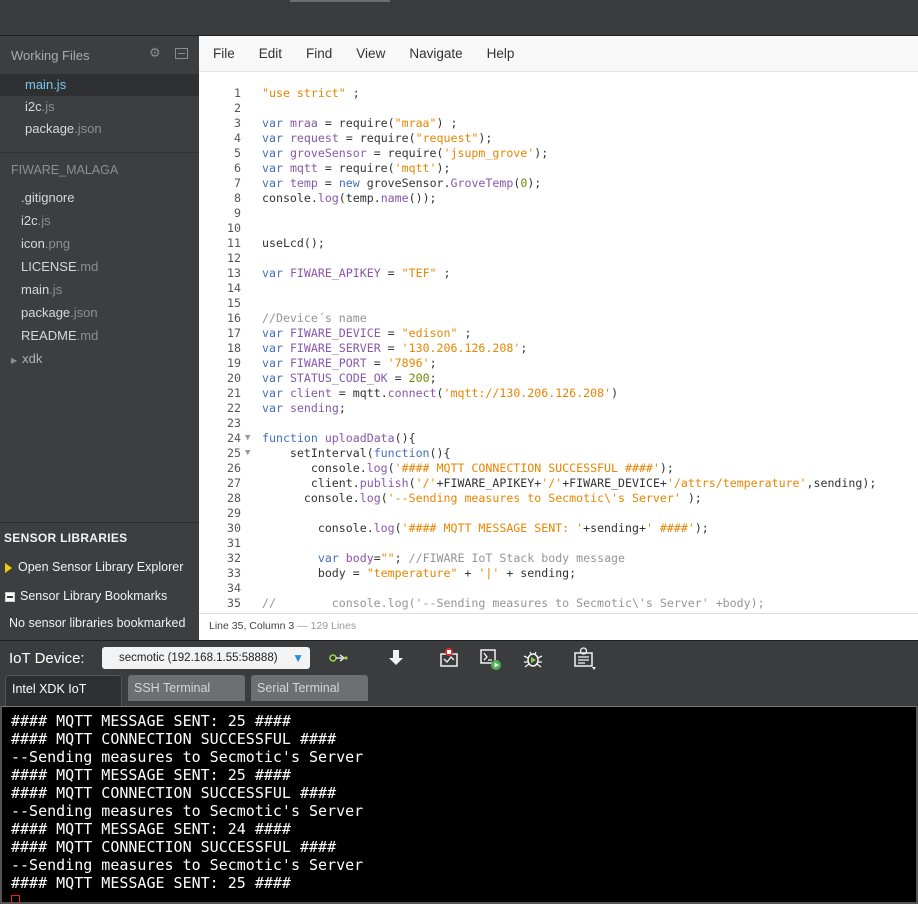  What do you see at coordinates (338, 659) in the screenshot?
I see `connect-icon` at bounding box center [338, 659].